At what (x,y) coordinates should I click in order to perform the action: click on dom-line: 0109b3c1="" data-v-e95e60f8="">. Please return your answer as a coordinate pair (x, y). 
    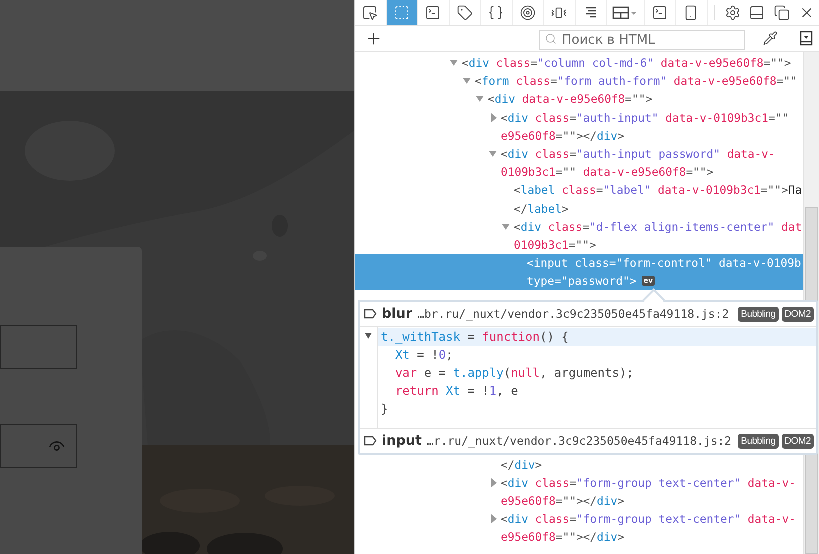
    Looking at the image, I should click on (607, 172).